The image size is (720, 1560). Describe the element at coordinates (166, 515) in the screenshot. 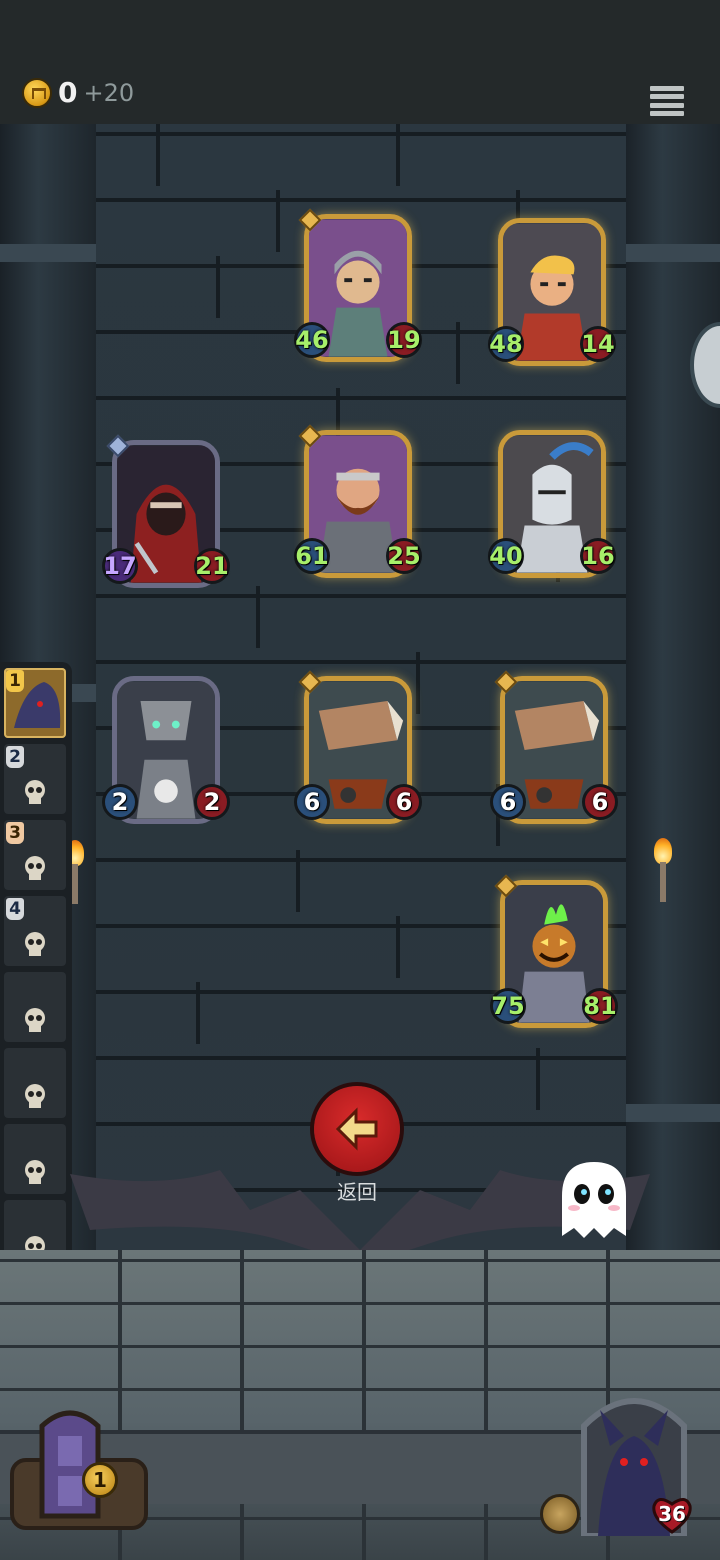

I see `card-assassin: 17 21` at that location.